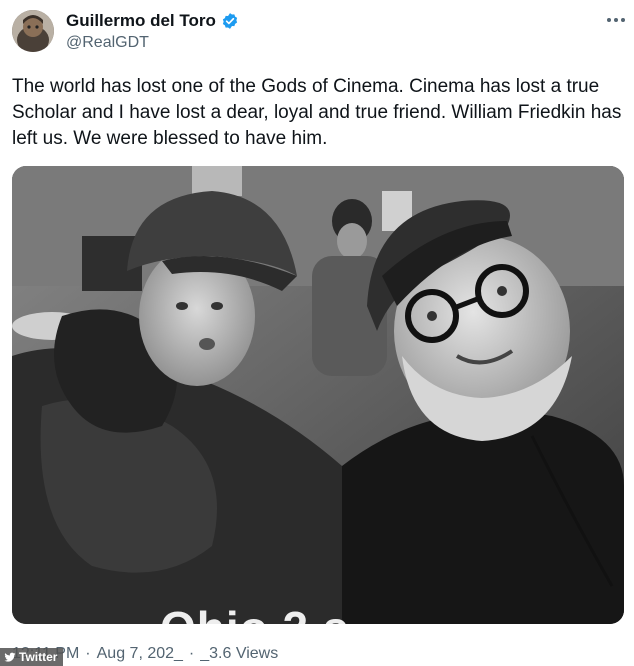 The width and height of the screenshot is (634, 666). What do you see at coordinates (140, 654) in the screenshot?
I see `tweet-date: Aug 7, 202_` at bounding box center [140, 654].